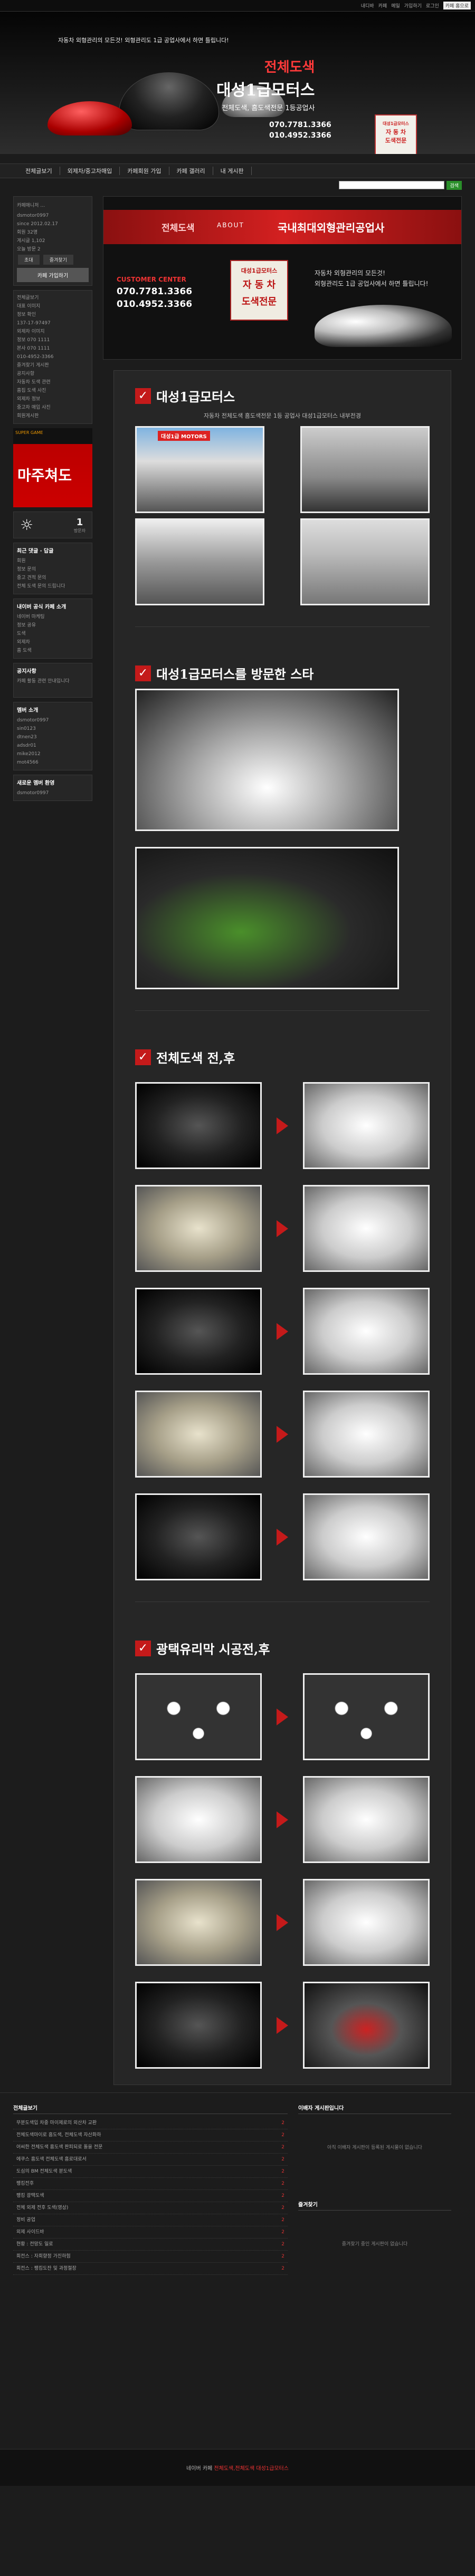  I want to click on menu-item-0: 전체글보기, so click(53, 298).